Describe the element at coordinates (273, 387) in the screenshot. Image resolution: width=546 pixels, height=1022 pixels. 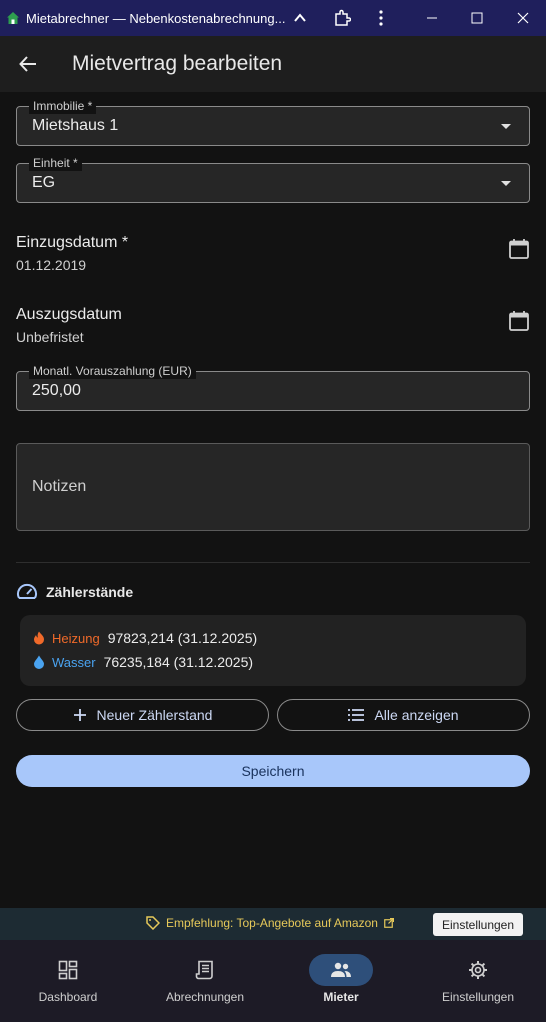
I see `prepayment-field: Monatl. Vorauszahlung (EUR) 250,00` at that location.